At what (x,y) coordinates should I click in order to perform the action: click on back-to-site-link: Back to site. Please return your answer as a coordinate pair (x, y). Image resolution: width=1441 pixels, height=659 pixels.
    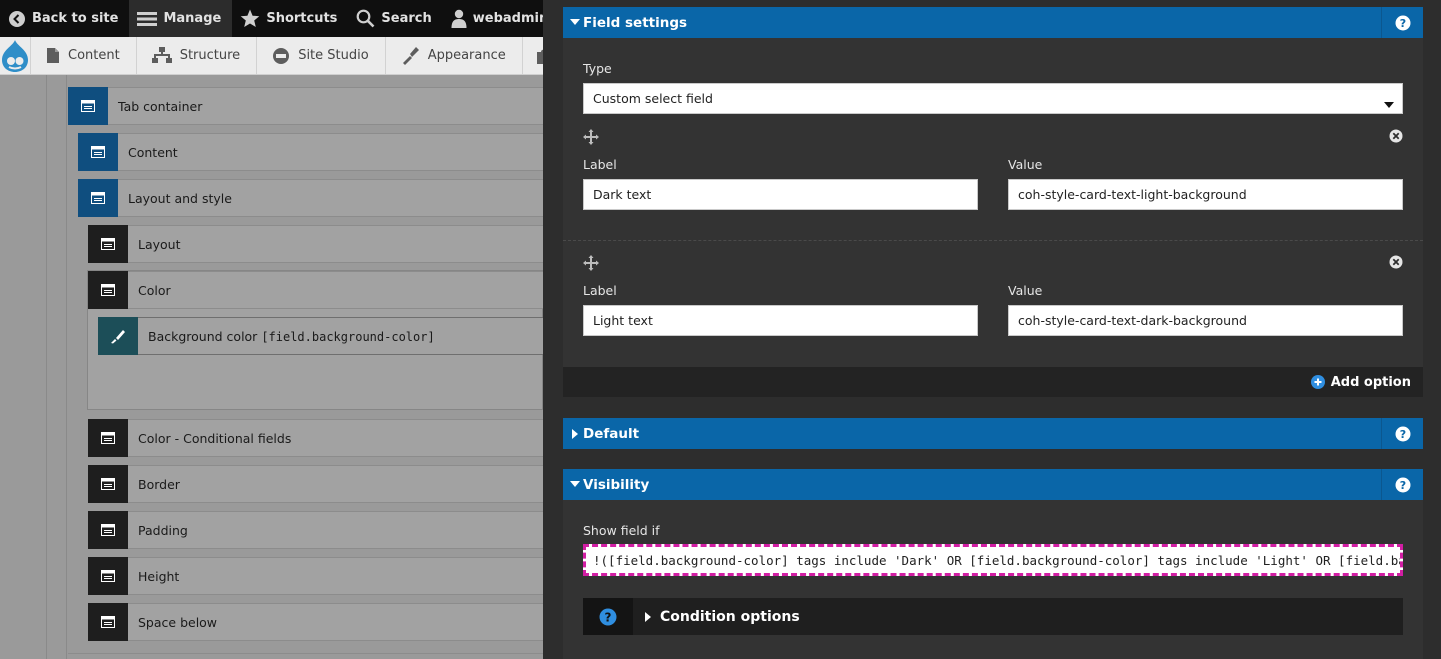
    Looking at the image, I should click on (64, 18).